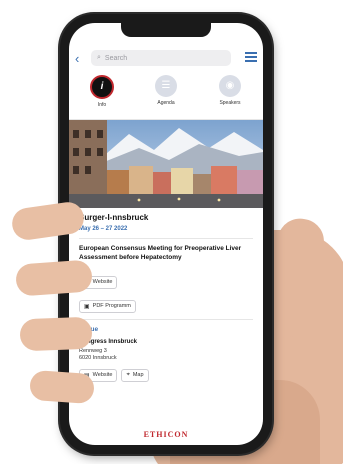 The height and width of the screenshot is (464, 343). I want to click on tab-agenda: ☰ Agenda, so click(166, 97).